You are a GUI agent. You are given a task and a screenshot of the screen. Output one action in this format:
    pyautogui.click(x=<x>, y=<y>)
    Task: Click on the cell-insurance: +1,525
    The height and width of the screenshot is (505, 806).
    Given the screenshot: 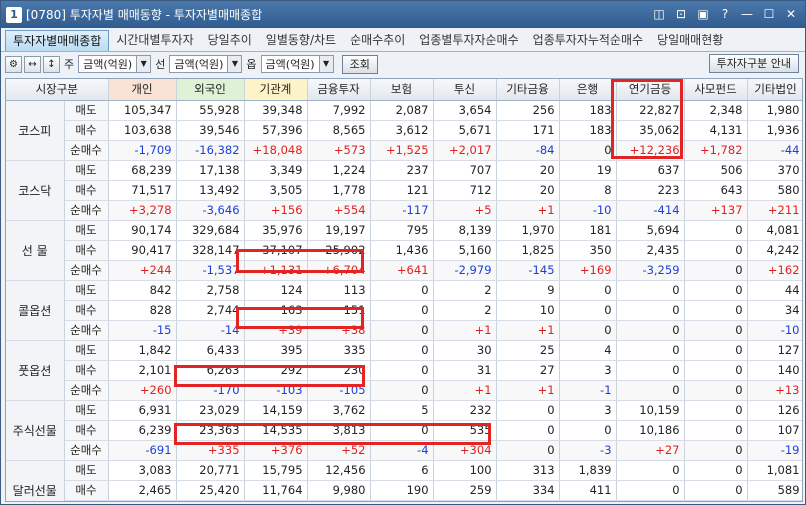 What is the action you would take?
    pyautogui.click(x=402, y=150)
    